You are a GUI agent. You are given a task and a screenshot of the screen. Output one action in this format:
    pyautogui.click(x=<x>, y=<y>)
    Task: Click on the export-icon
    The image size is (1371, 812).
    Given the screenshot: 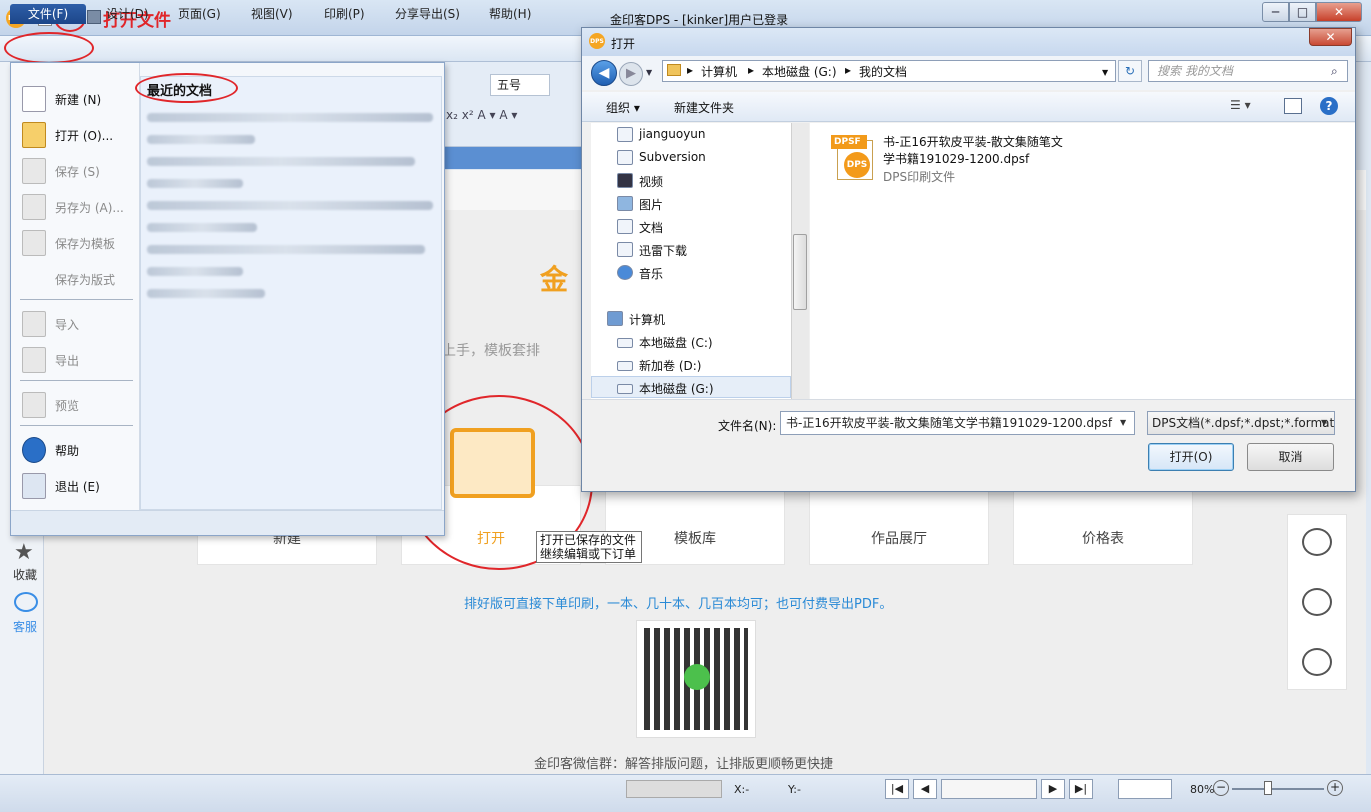 What is the action you would take?
    pyautogui.click(x=34, y=360)
    